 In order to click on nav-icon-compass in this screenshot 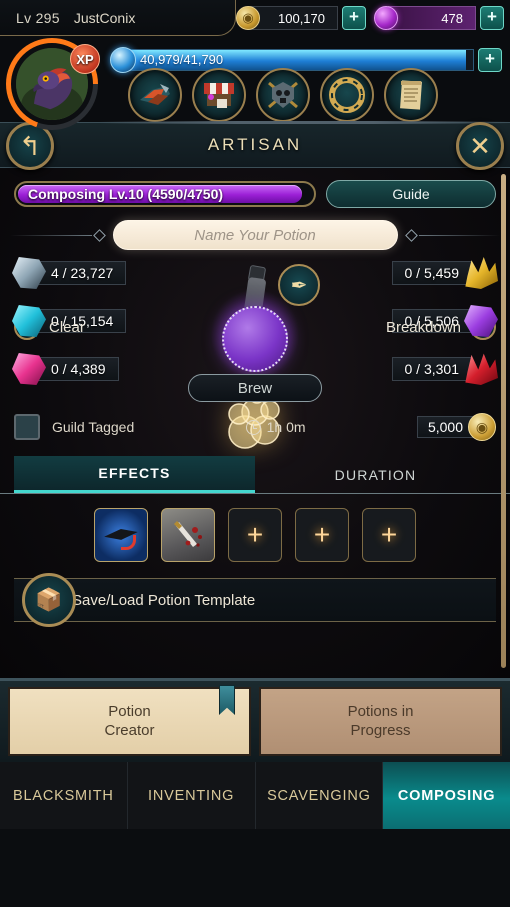, I will do `click(347, 95)`.